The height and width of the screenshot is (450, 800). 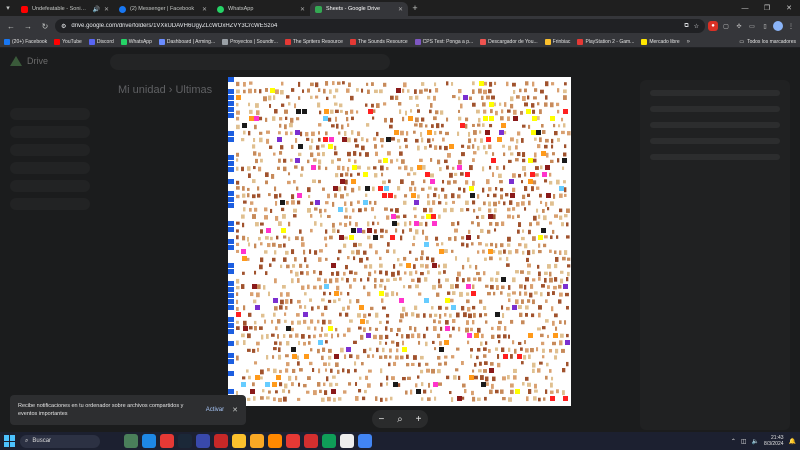 What do you see at coordinates (789, 8) in the screenshot?
I see `close-window-icon: ✕` at bounding box center [789, 8].